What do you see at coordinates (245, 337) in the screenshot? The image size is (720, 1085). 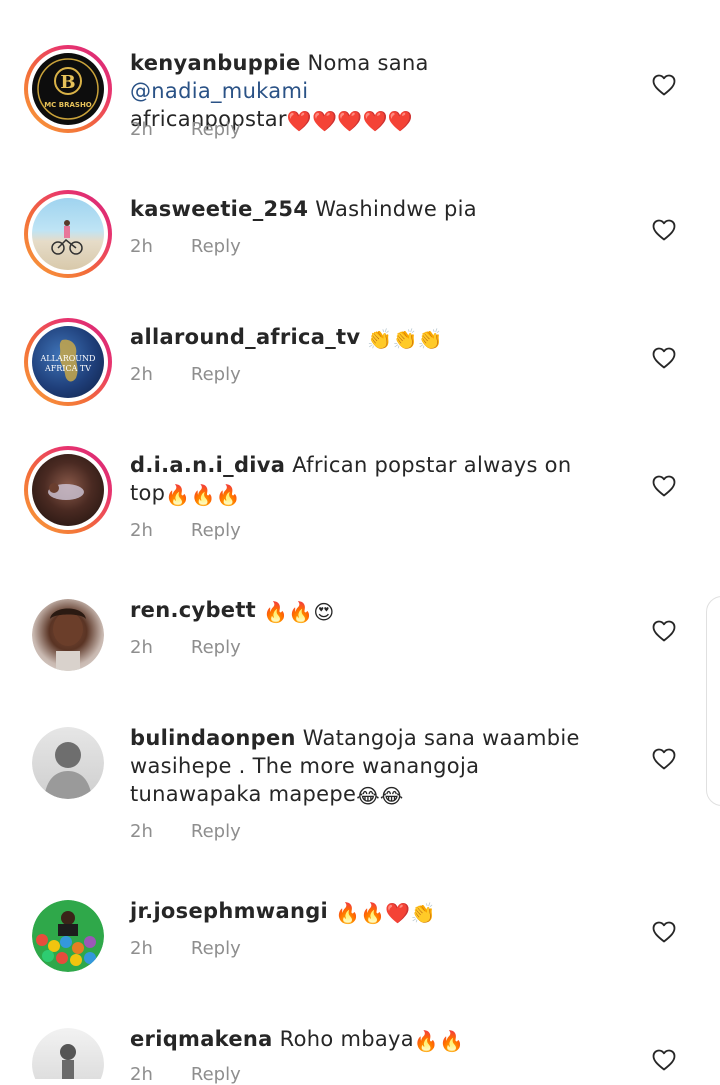 I see `comment-username: allaround_africa_tv` at bounding box center [245, 337].